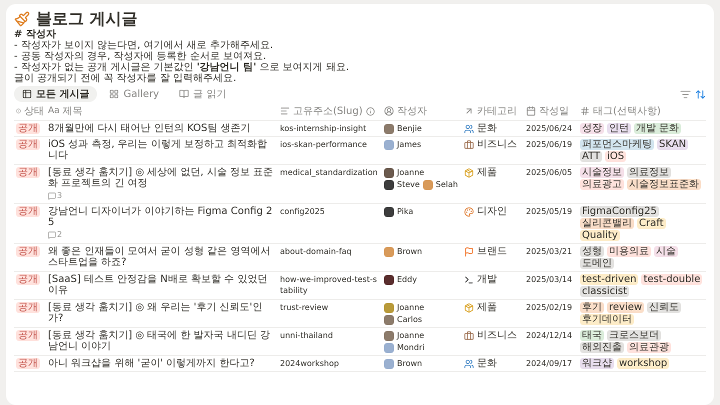 Image resolution: width=720 pixels, height=405 pixels. What do you see at coordinates (671, 279) in the screenshot?
I see `tag: test-double` at bounding box center [671, 279].